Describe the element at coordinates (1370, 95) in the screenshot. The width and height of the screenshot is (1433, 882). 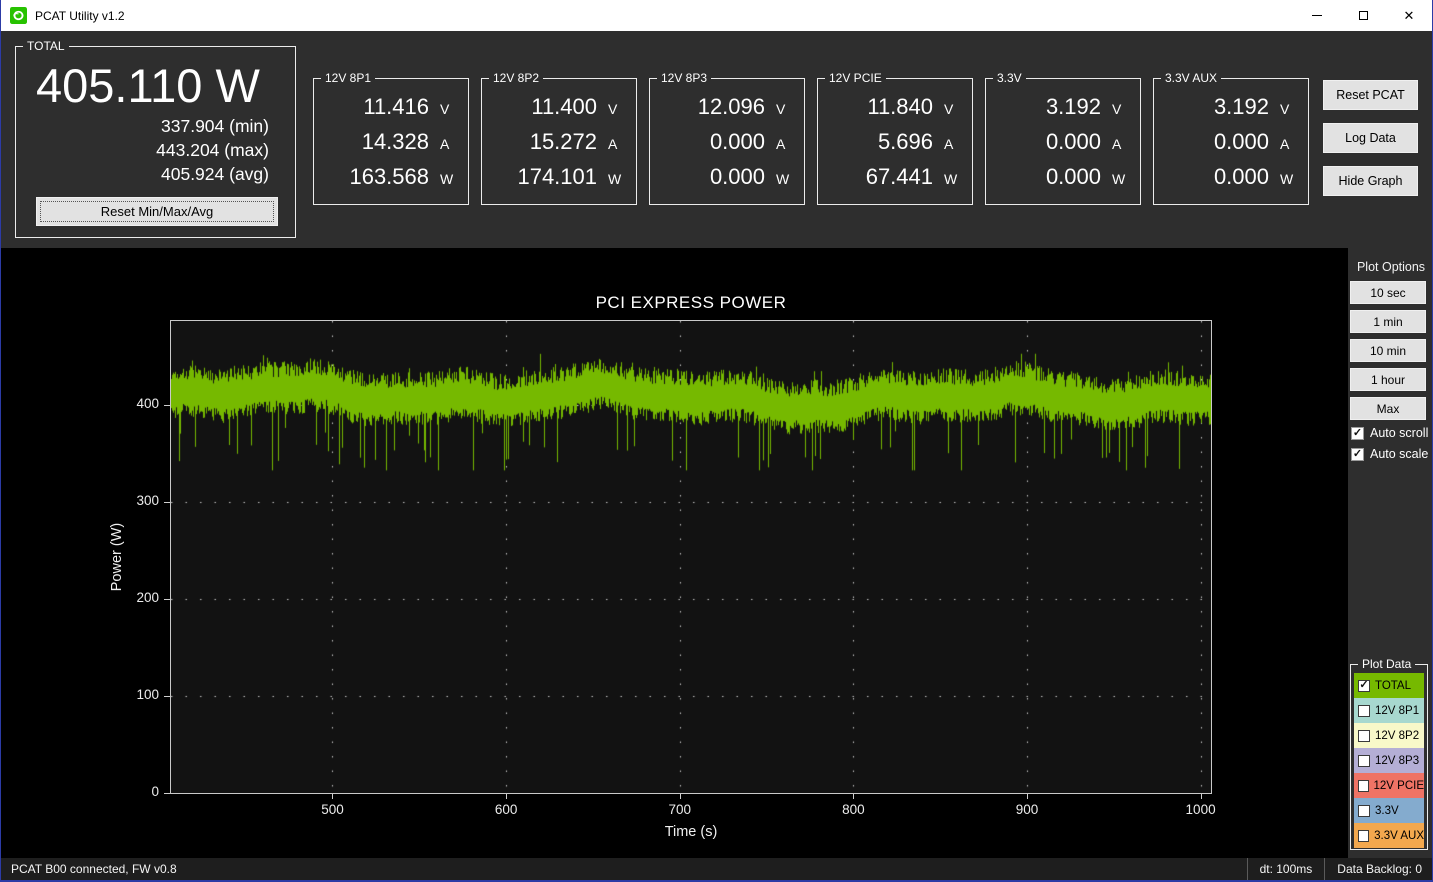
I see `reset-pcat-button: Reset PCAT` at that location.